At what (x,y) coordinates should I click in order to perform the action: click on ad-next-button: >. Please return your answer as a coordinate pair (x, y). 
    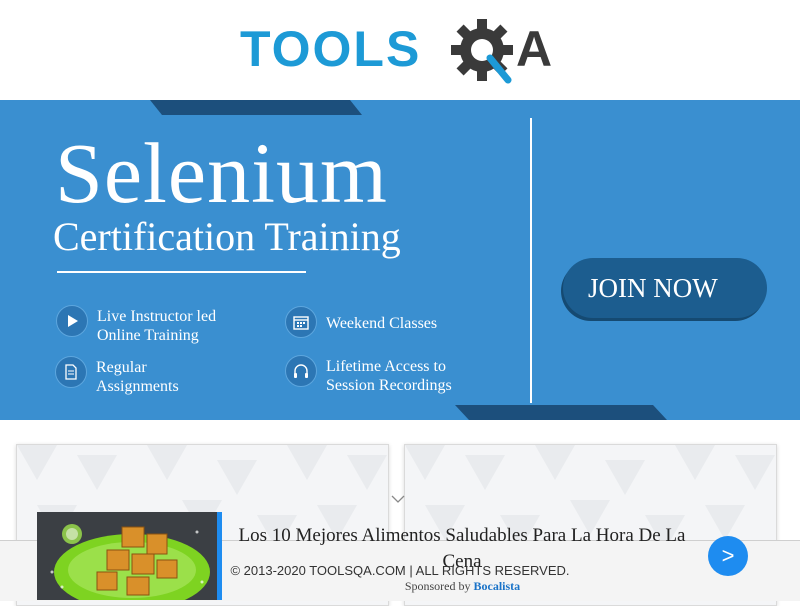
    Looking at the image, I should click on (728, 556).